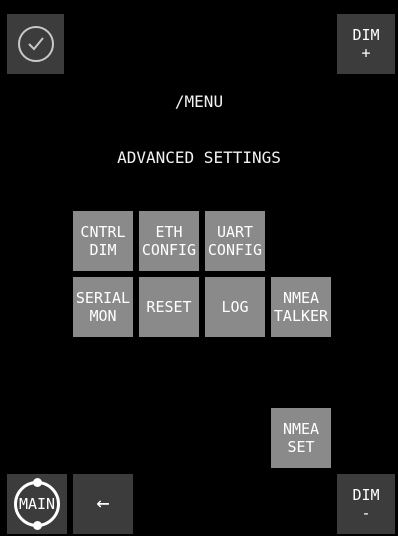  I want to click on back-button: ←, so click(103, 504).